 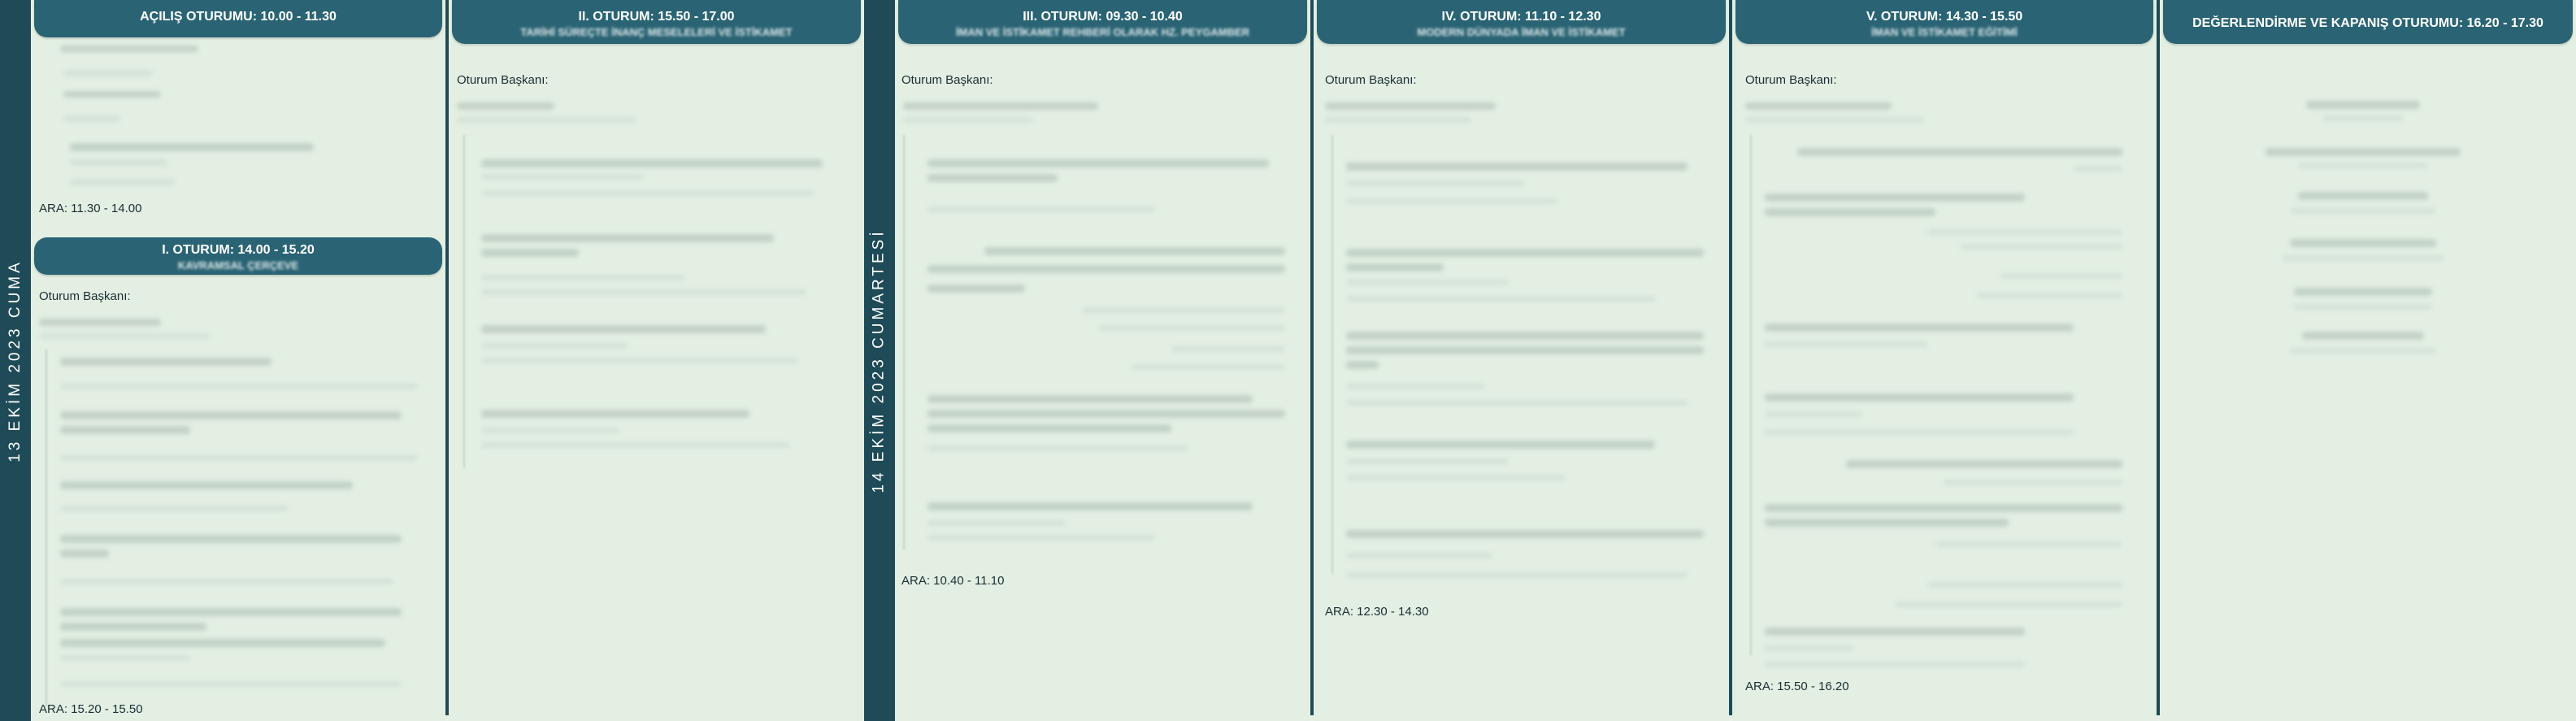 What do you see at coordinates (656, 17) in the screenshot?
I see `session-title: II. OTURUM: 15.50 - 17.00` at bounding box center [656, 17].